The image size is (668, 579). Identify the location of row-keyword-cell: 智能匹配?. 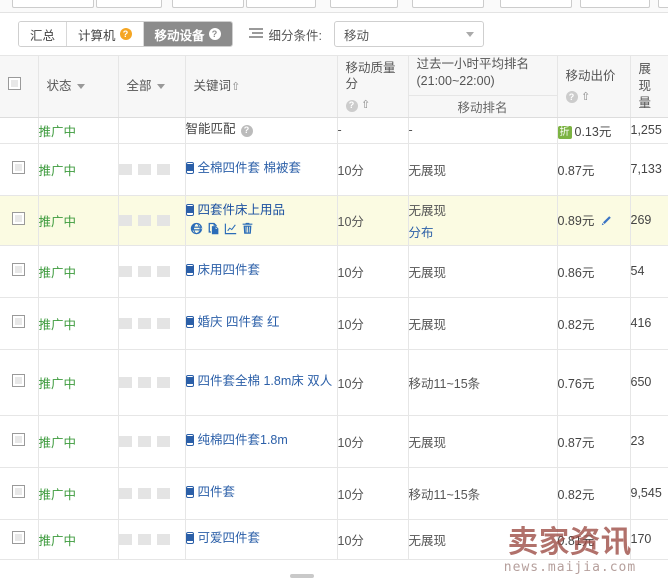
(261, 130).